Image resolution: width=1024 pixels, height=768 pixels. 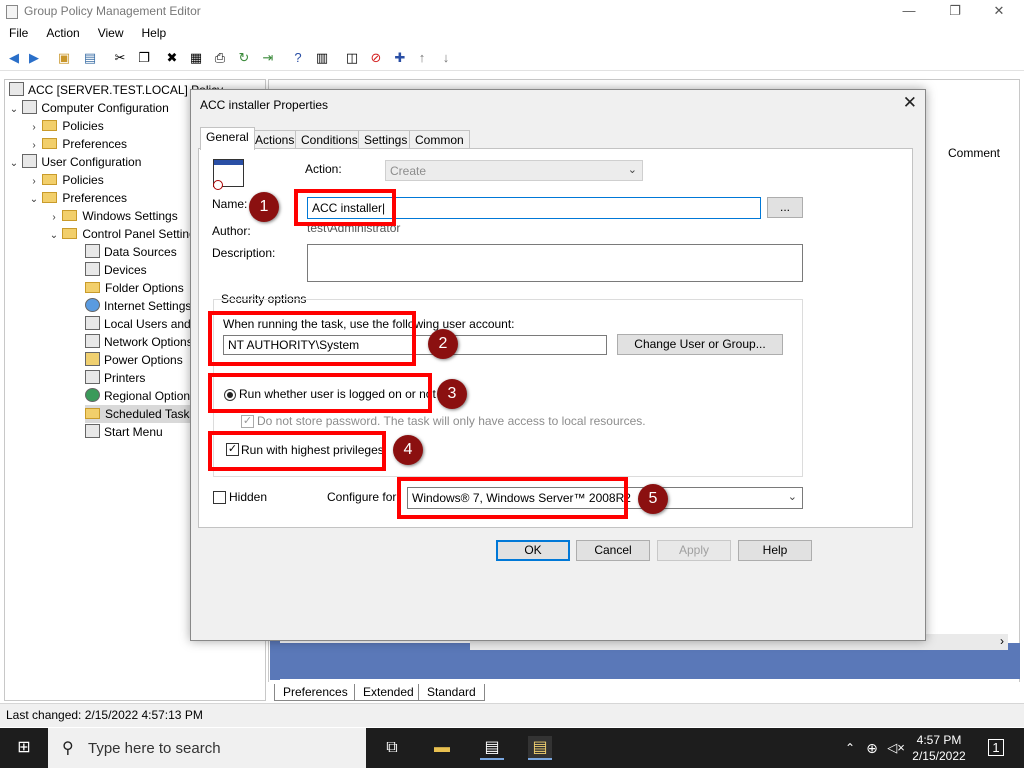 What do you see at coordinates (533, 550) in the screenshot?
I see `ok-button: OK` at bounding box center [533, 550].